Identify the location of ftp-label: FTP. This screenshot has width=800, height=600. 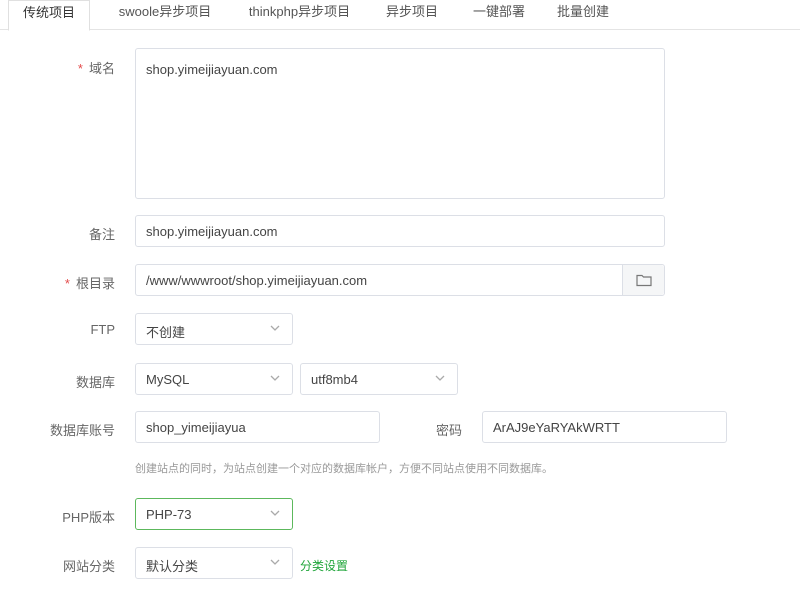
(102, 329).